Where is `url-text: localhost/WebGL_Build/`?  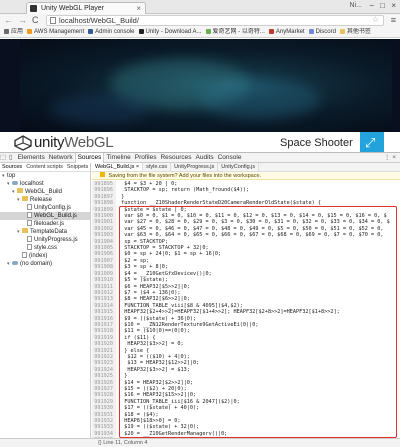
url-text: localhost/WebGL_Build/ is located at coordinates (99, 20).